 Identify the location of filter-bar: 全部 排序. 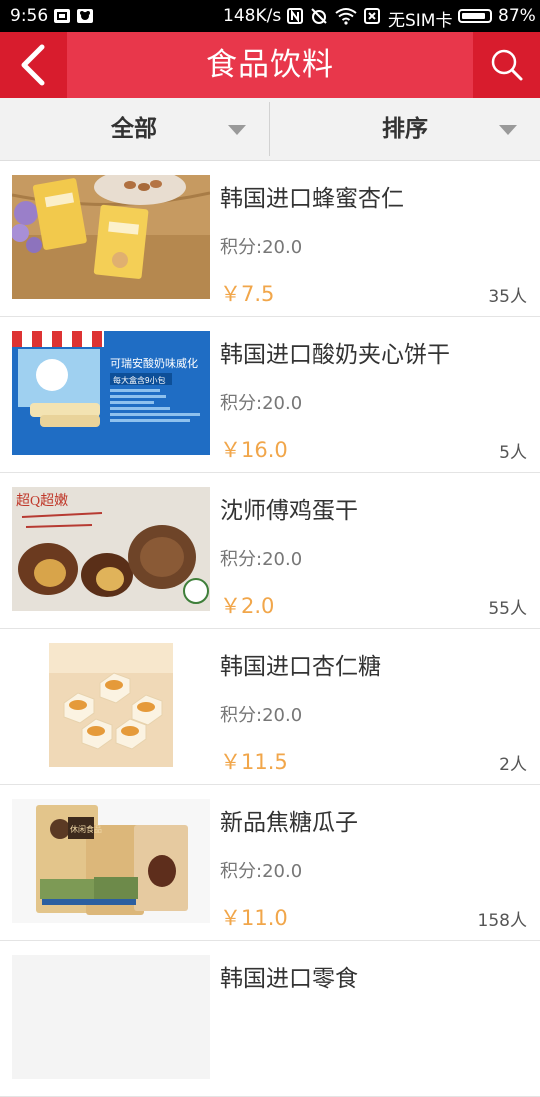
(270, 129).